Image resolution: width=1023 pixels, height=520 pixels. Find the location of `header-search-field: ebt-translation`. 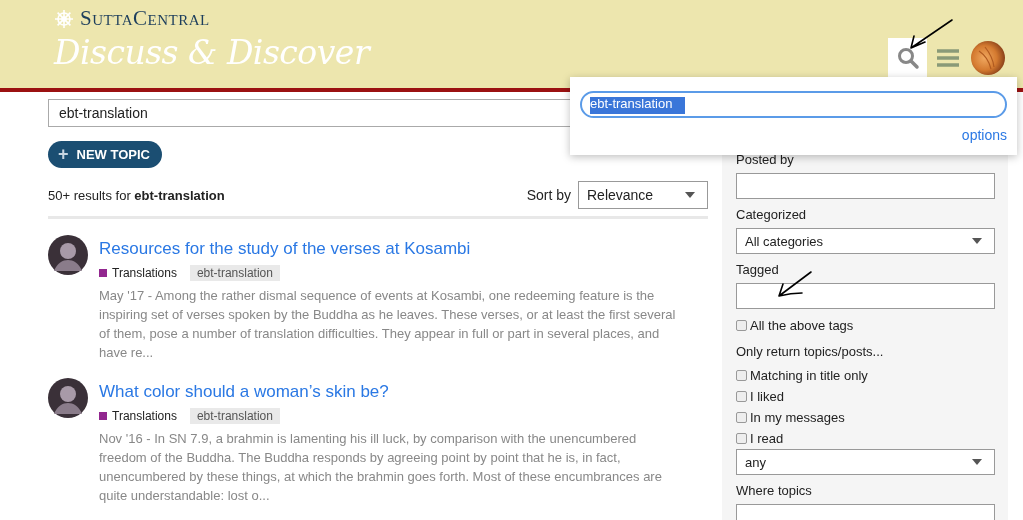

header-search-field: ebt-translation is located at coordinates (793, 104).